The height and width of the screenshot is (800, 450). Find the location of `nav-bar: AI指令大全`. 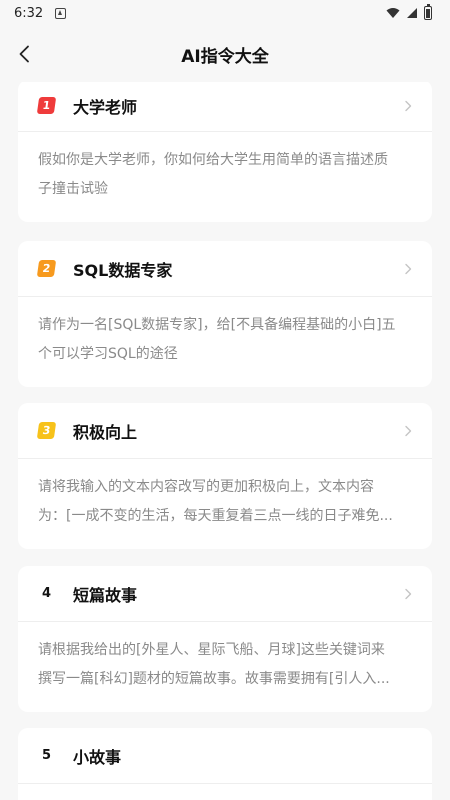

nav-bar: AI指令大全 is located at coordinates (225, 54).